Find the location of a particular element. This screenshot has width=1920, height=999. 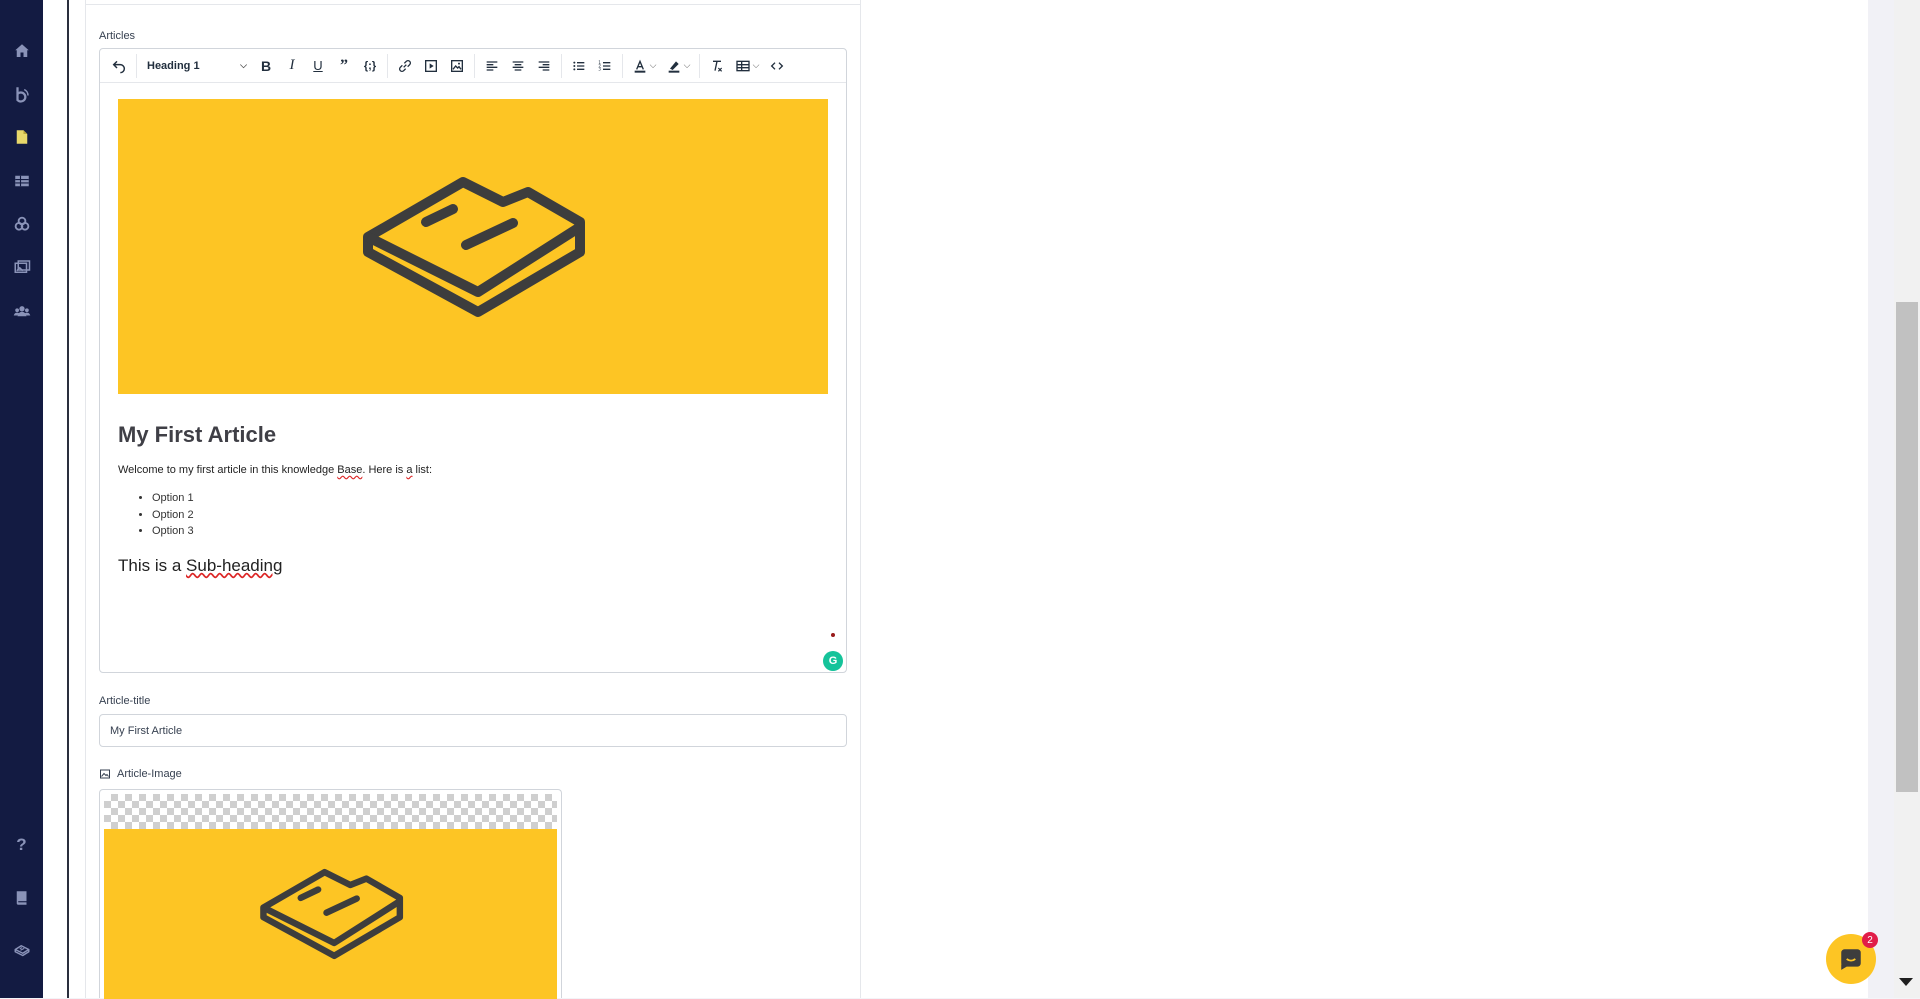

spelling-flag-word: Sub-heading is located at coordinates (234, 565).